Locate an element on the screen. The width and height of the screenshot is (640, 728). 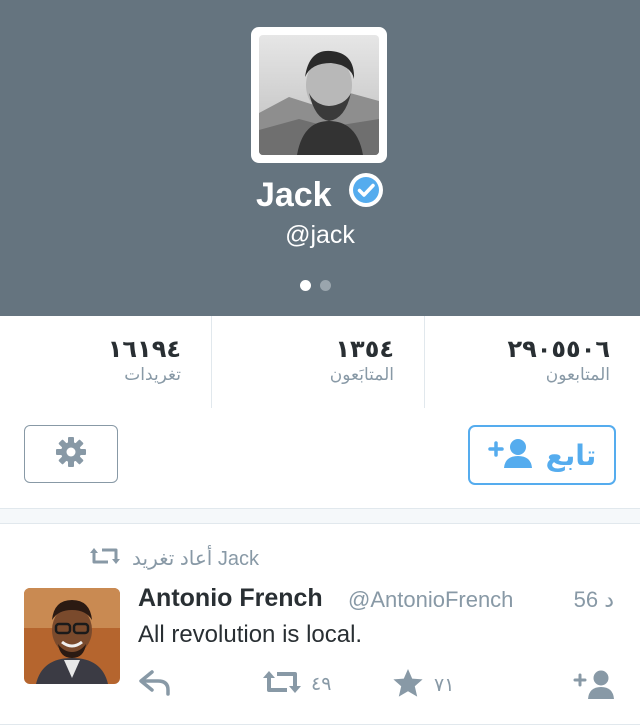
reply-button is located at coordinates (155, 684).